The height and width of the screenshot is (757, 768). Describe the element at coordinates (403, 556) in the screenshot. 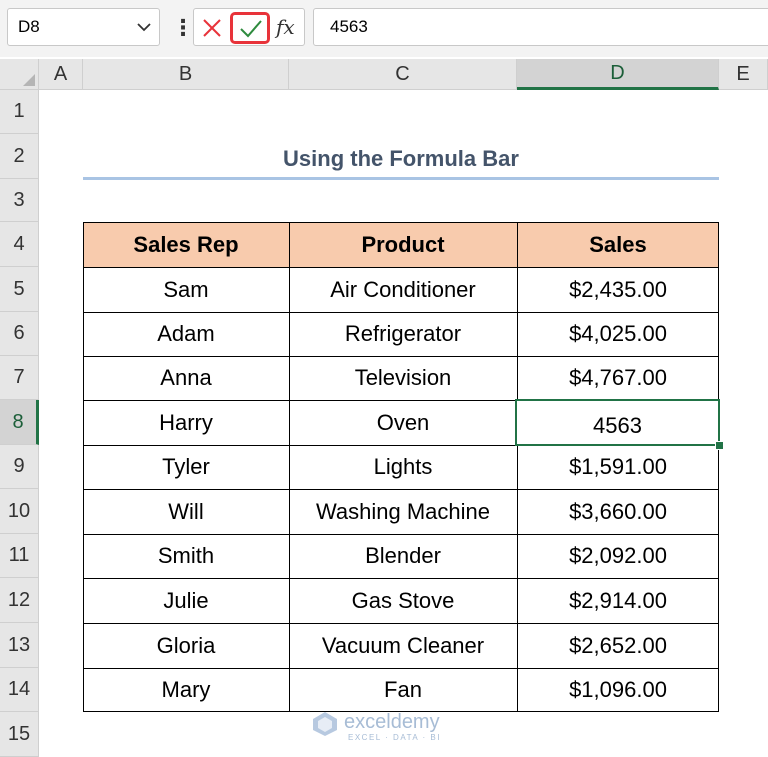

I see `cell-product: Blender` at that location.